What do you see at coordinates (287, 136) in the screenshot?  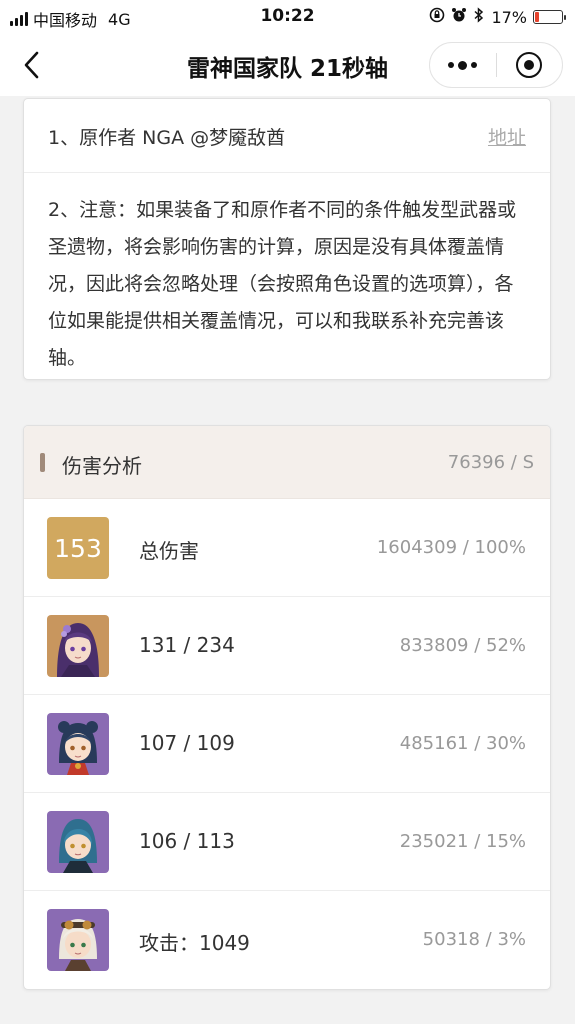 I see `author-row: 1、原作者 NGA @梦魇敌酋 地址` at bounding box center [287, 136].